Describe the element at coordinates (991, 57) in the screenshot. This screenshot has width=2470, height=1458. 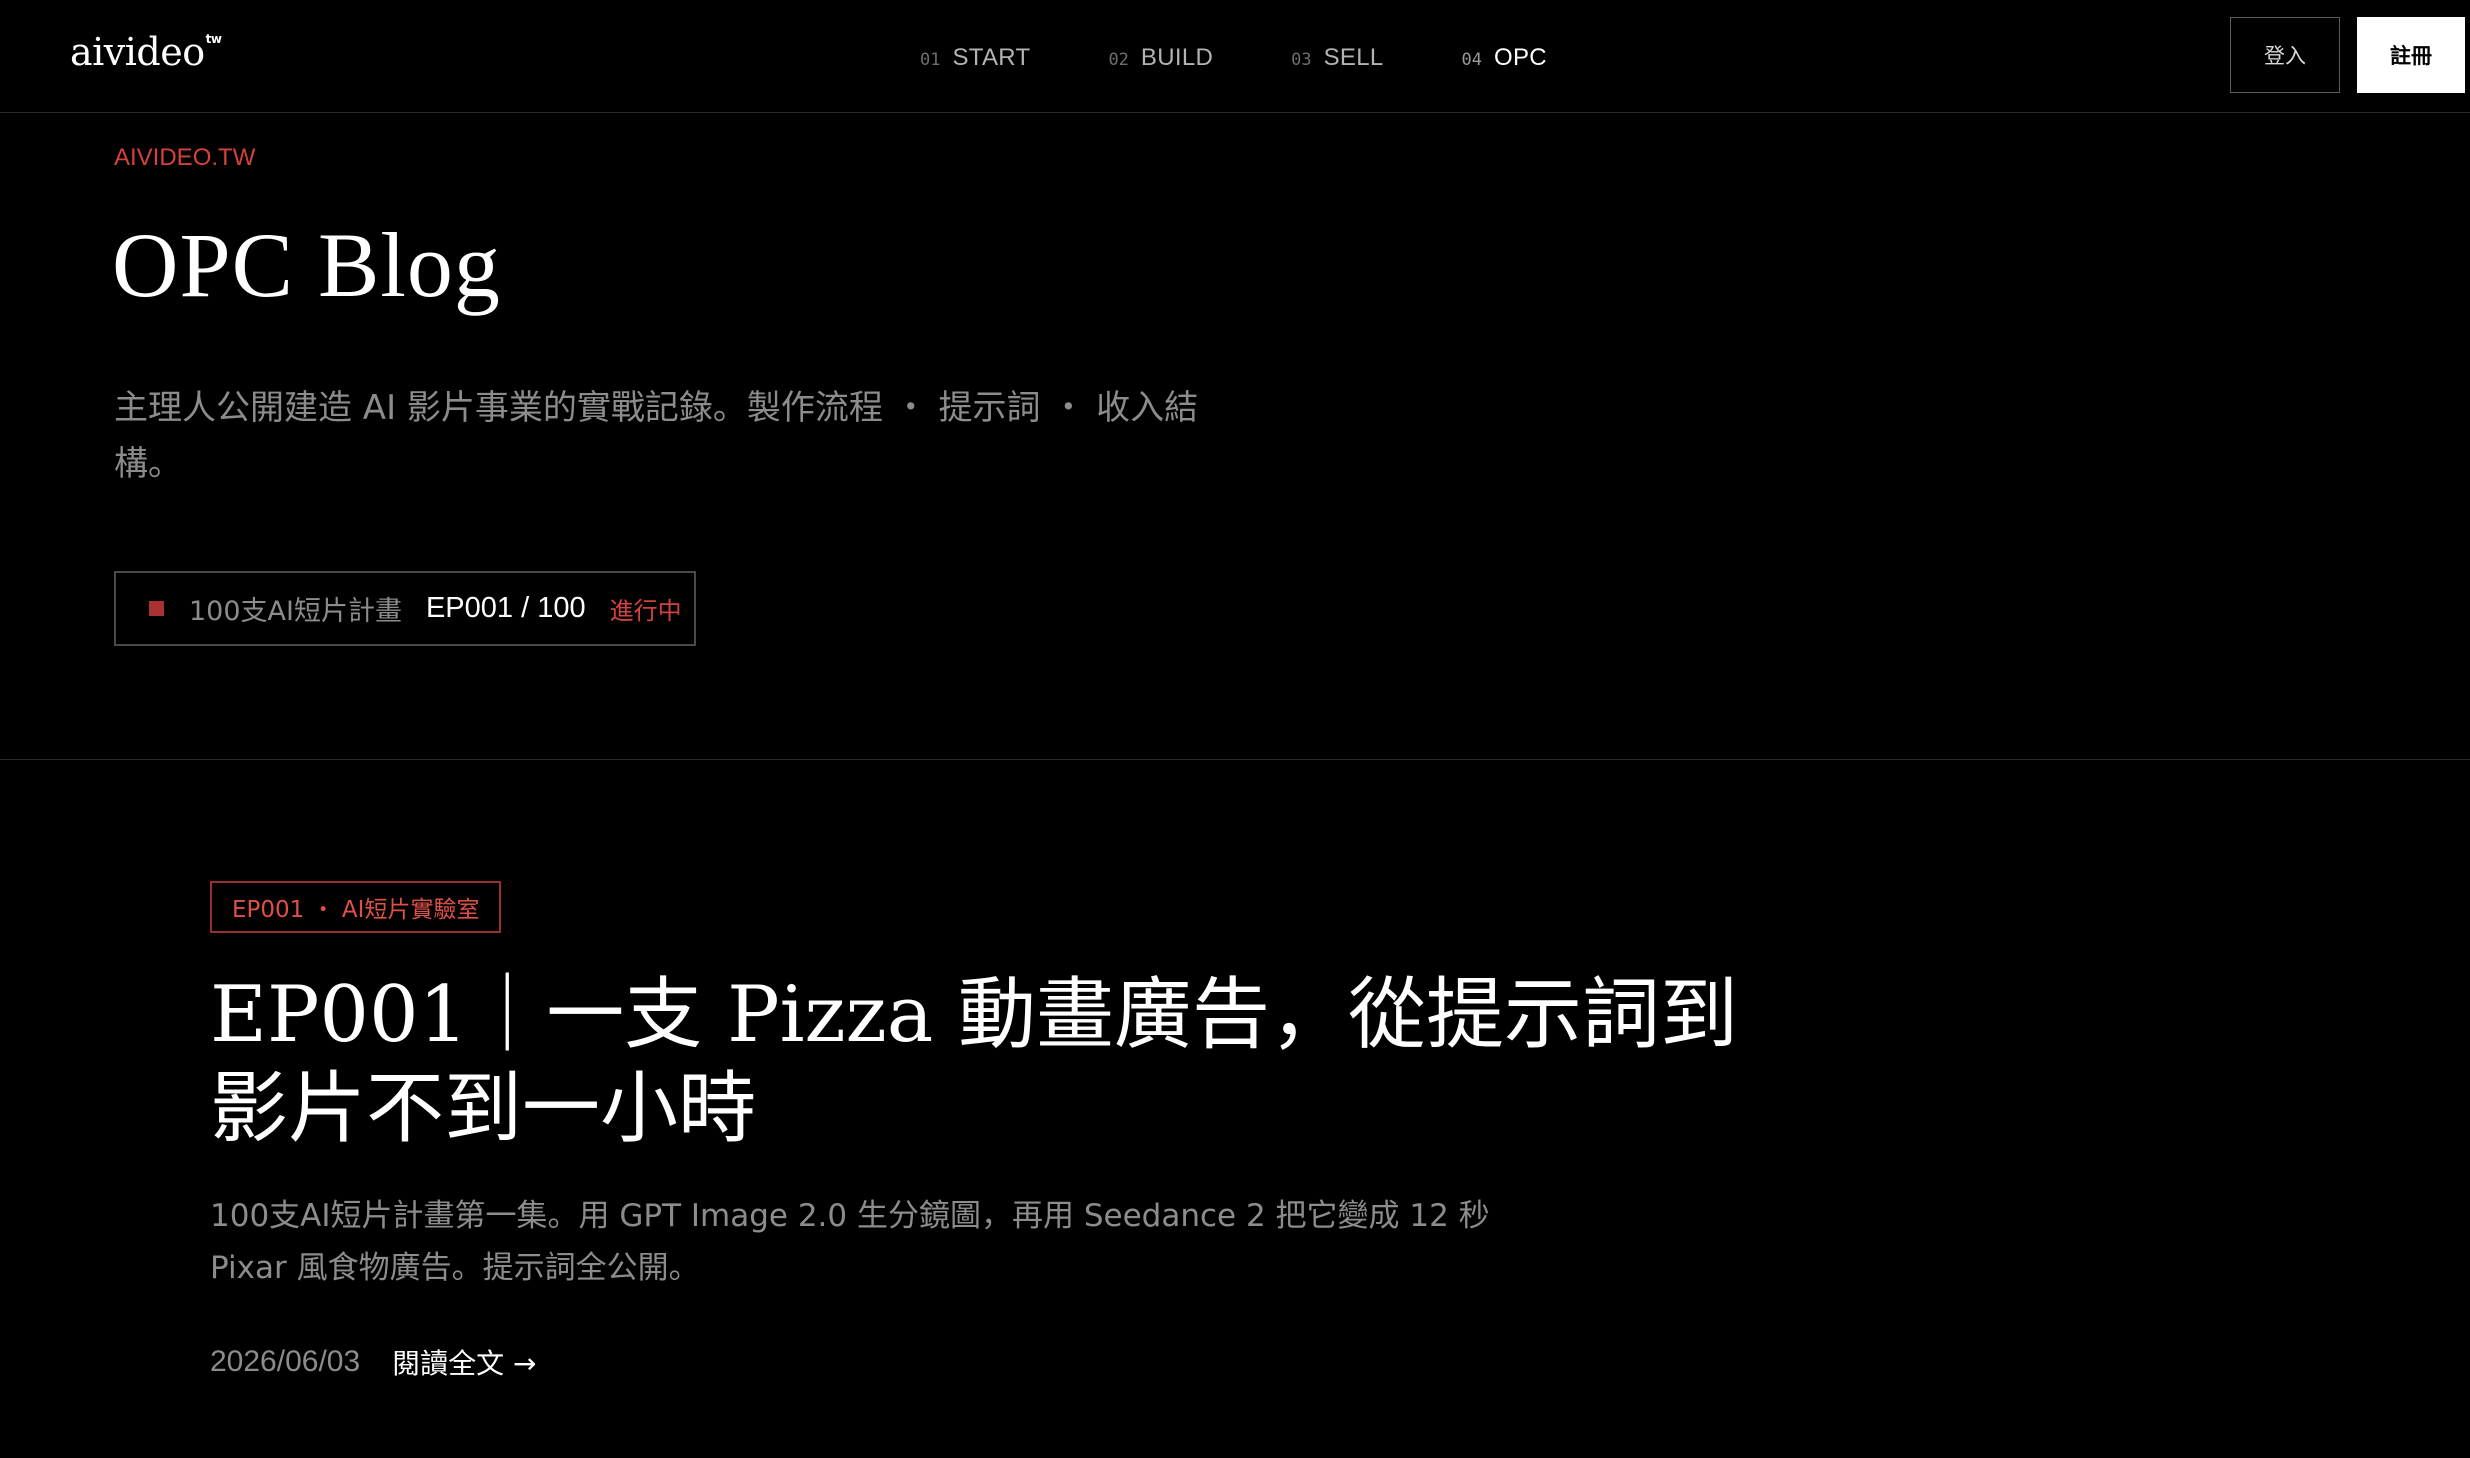
I see `nav-item-label: START` at that location.